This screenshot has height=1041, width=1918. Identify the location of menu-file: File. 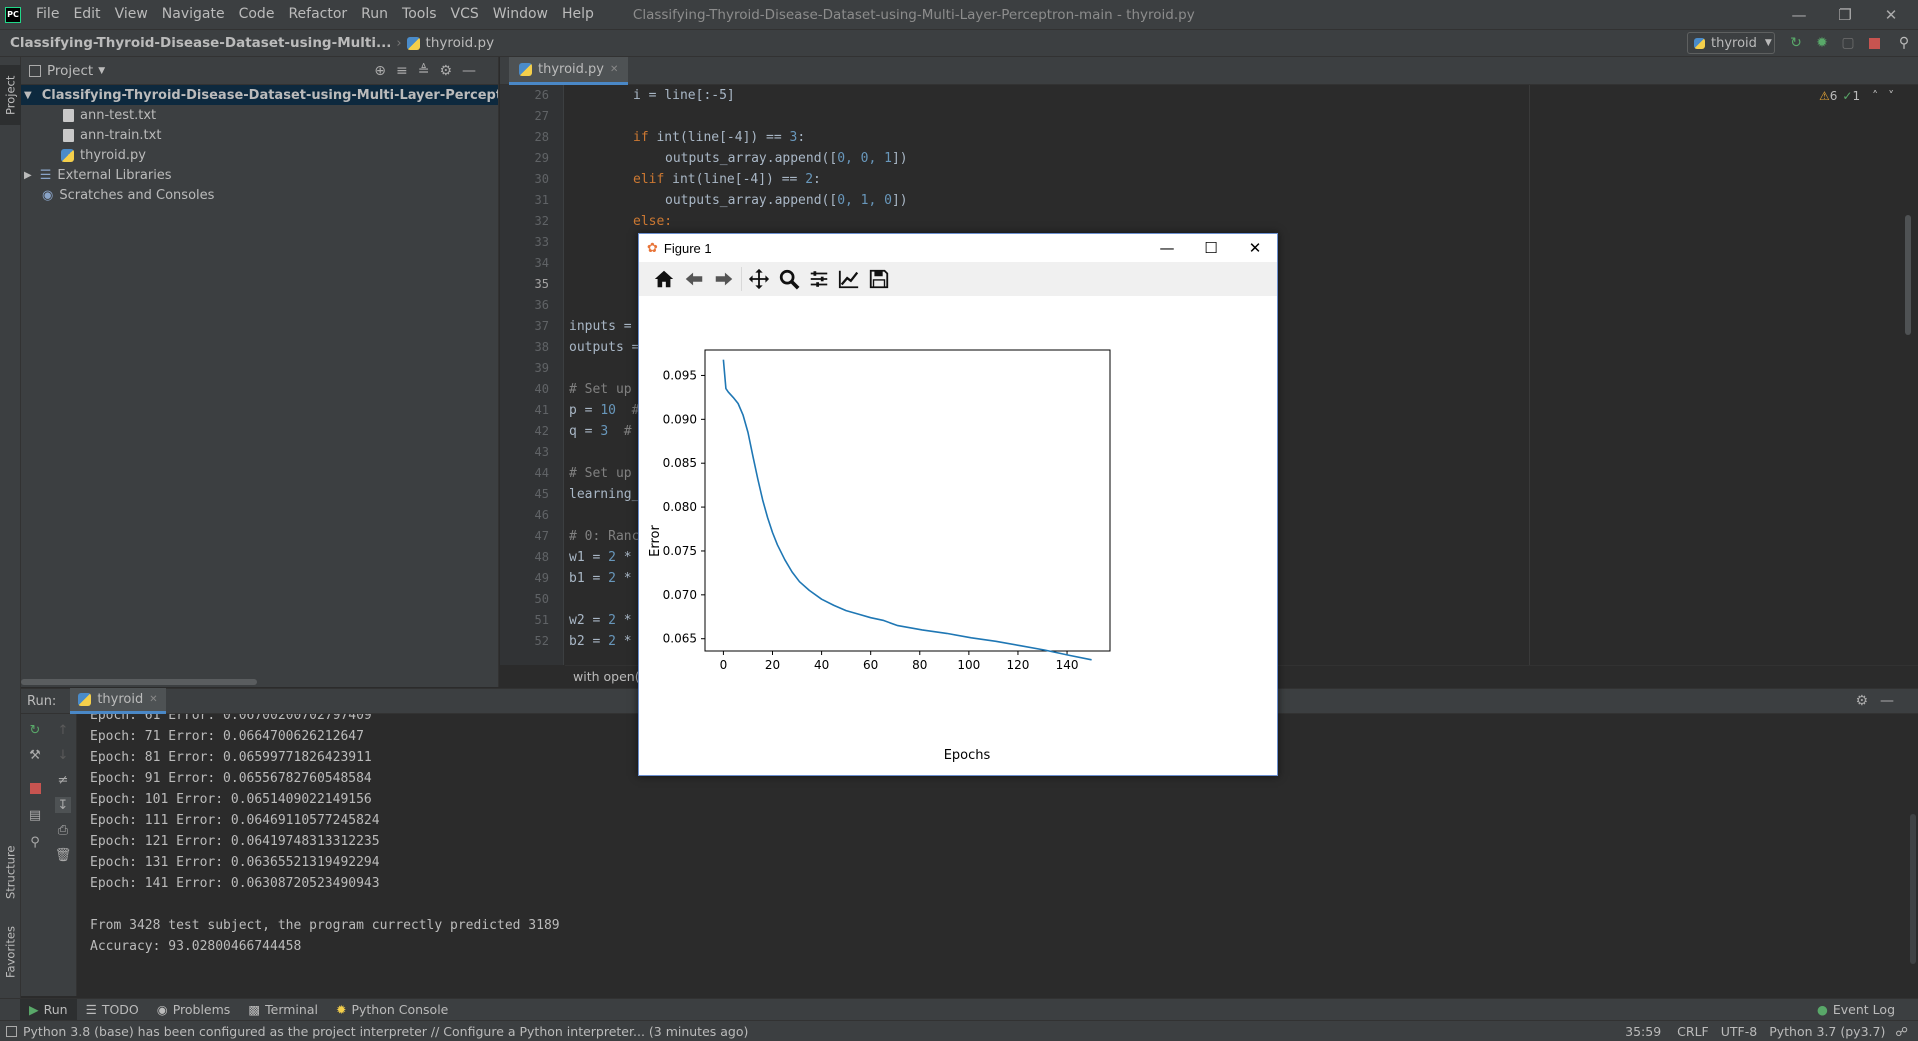
(47, 14).